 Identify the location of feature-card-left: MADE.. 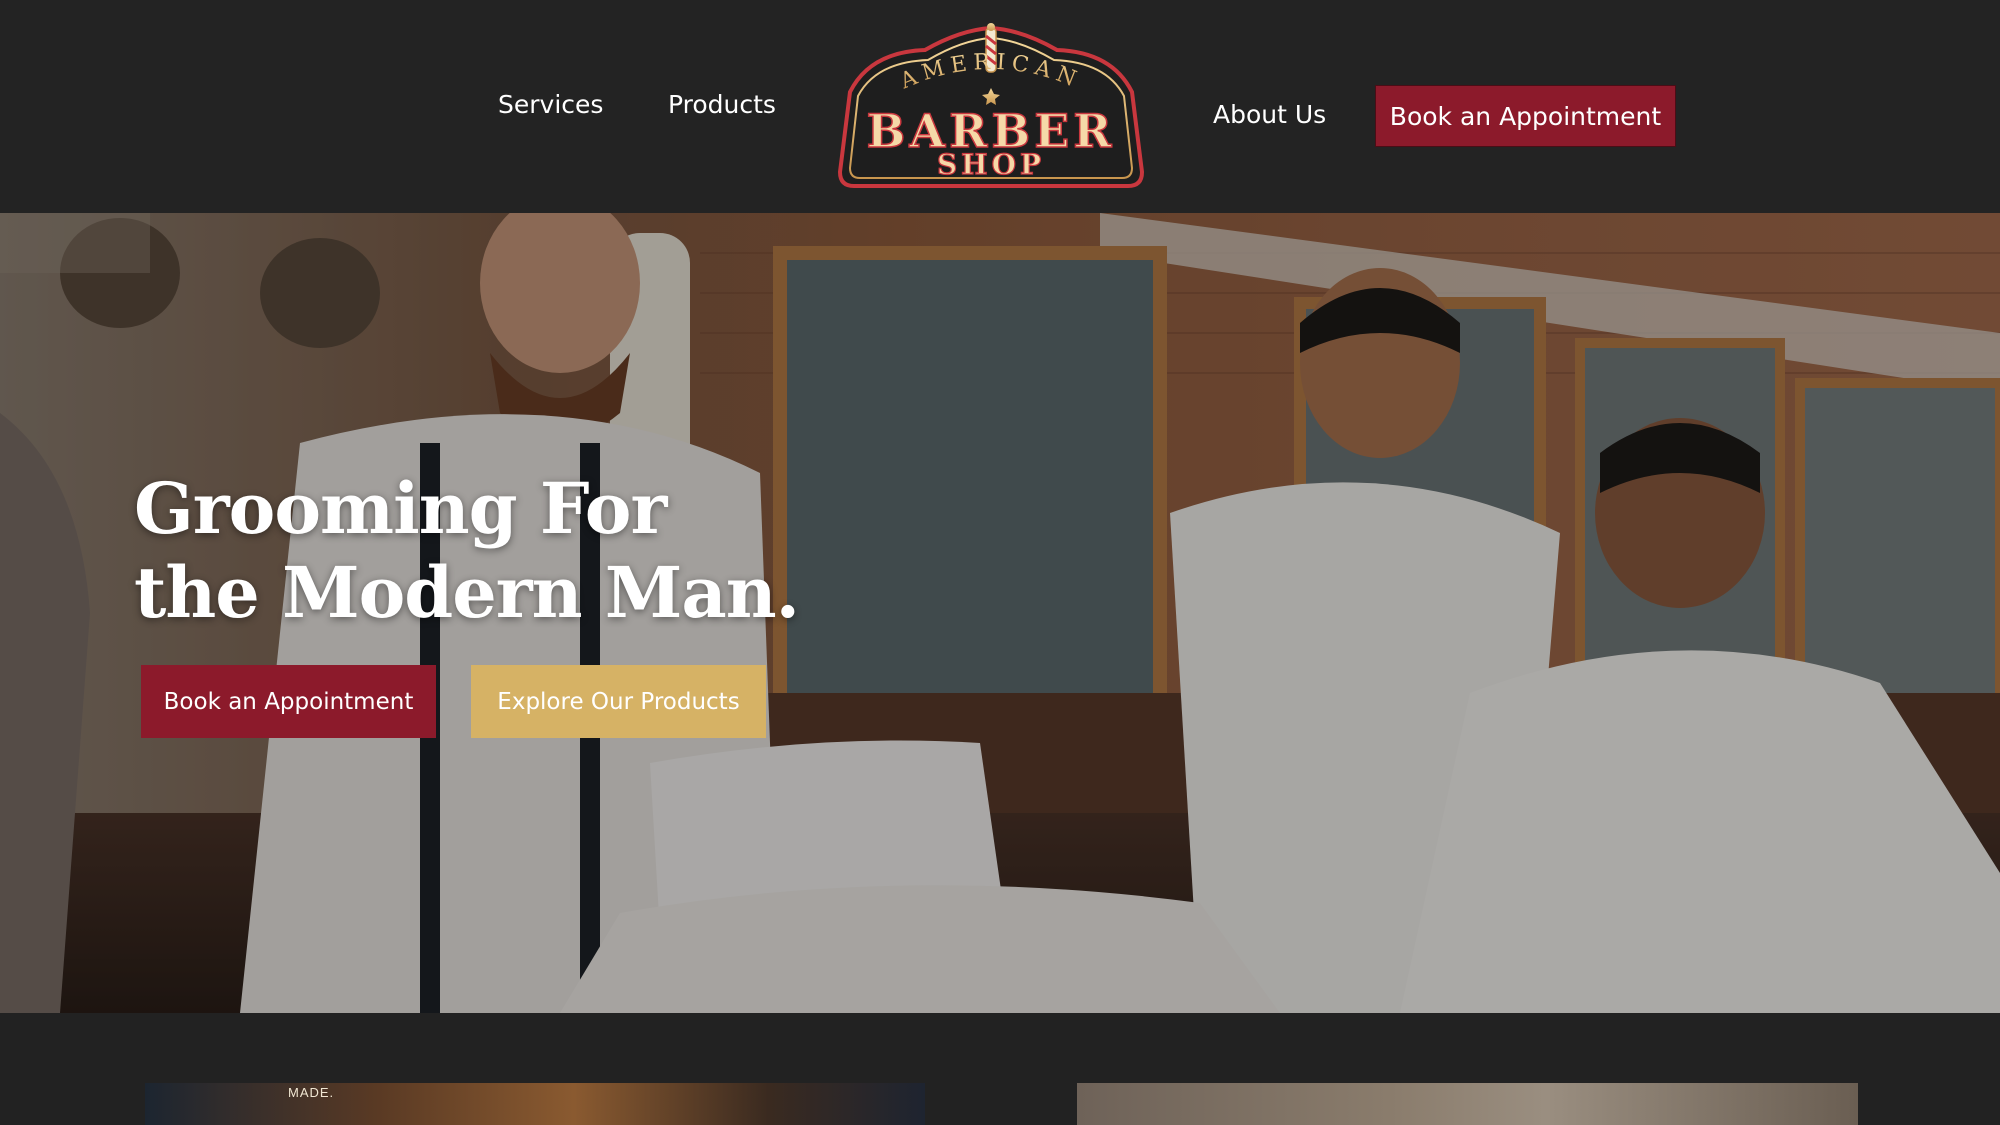
(535, 1104).